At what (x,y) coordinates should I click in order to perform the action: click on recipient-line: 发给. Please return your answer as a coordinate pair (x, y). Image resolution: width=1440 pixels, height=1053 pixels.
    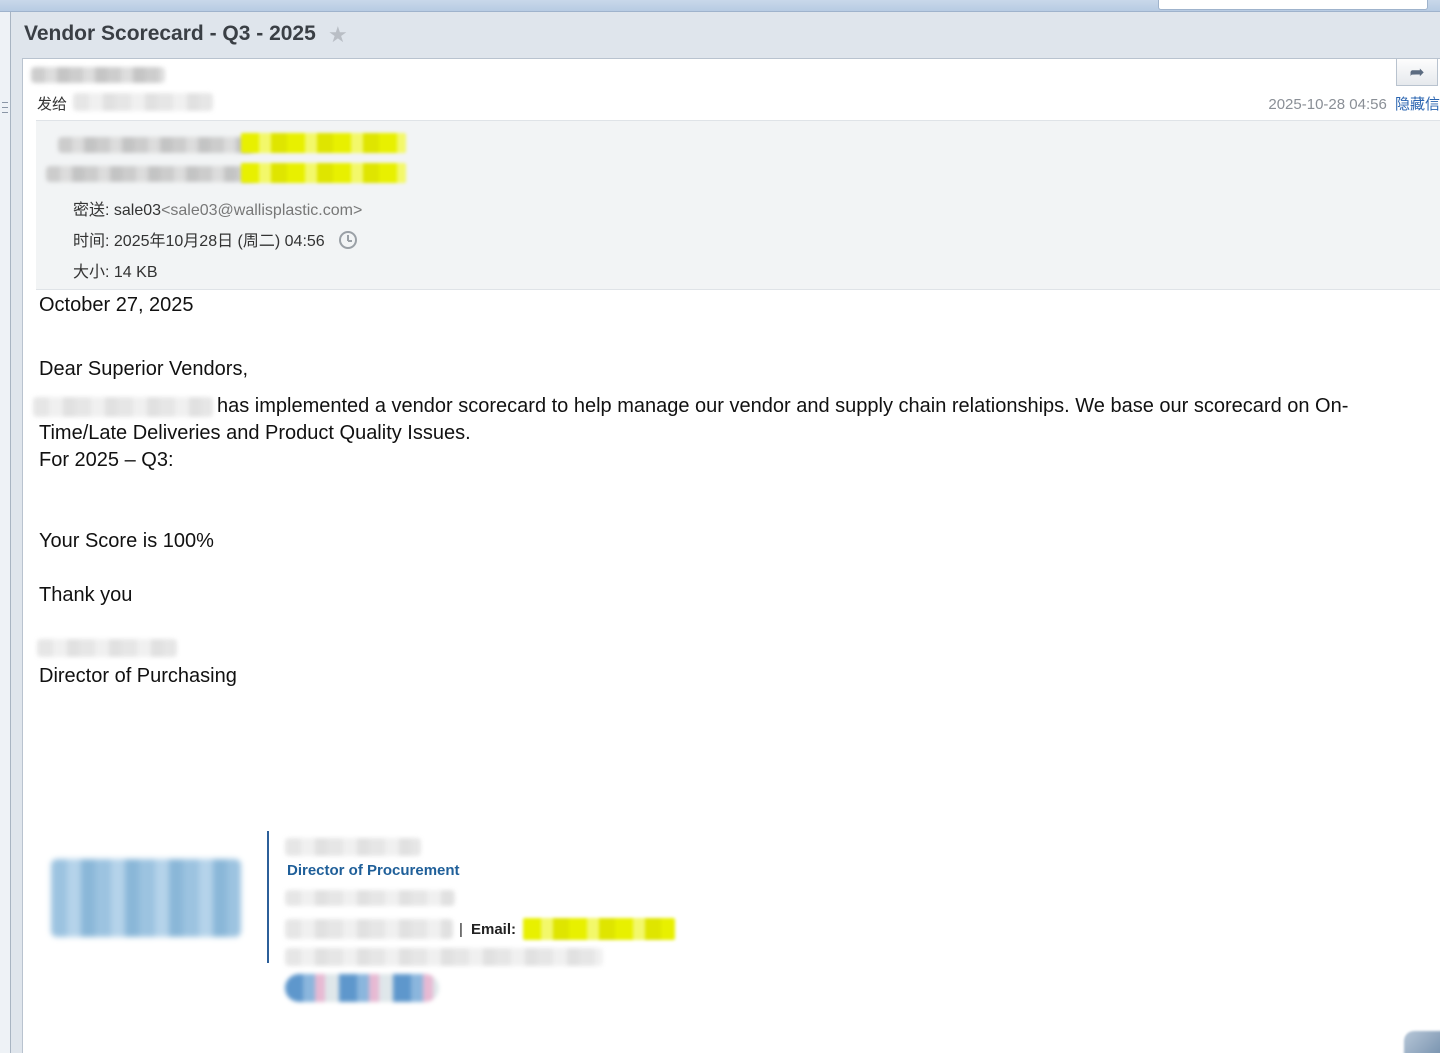
    Looking at the image, I should click on (52, 103).